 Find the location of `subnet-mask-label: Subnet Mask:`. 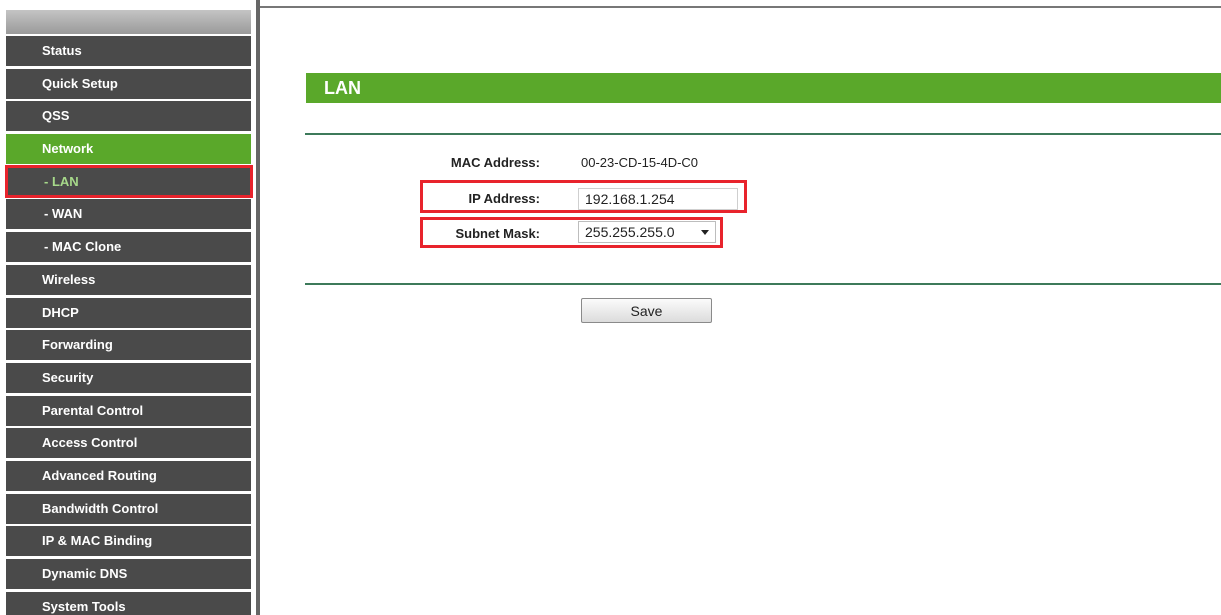

subnet-mask-label: Subnet Mask: is located at coordinates (497, 233).